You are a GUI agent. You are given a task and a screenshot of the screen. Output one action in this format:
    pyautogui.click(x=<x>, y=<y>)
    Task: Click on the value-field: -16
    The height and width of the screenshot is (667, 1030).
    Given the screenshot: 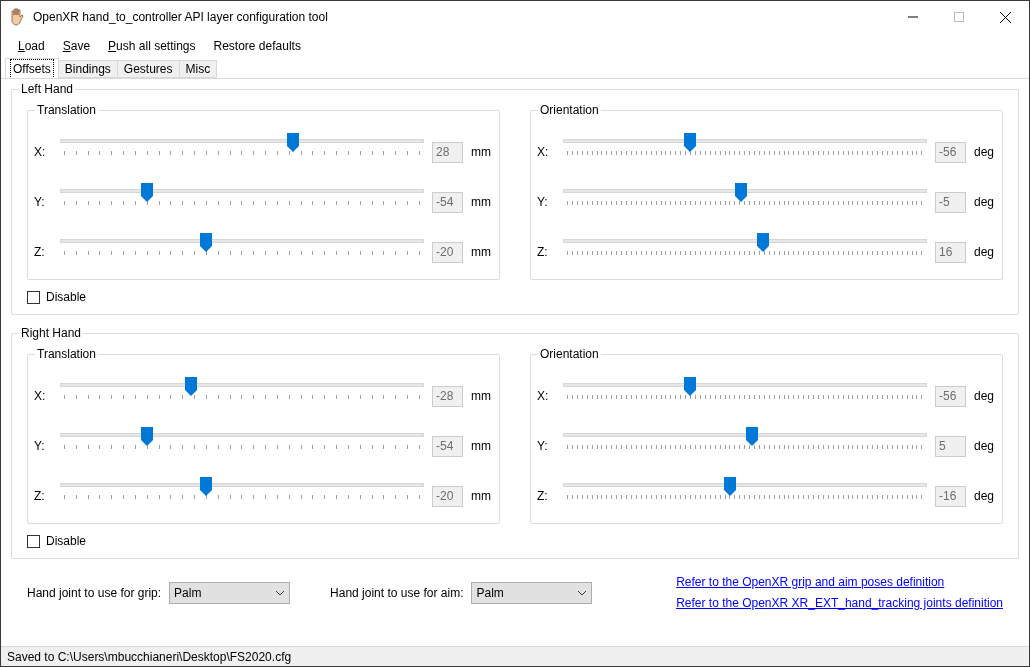 What is the action you would take?
    pyautogui.click(x=950, y=496)
    